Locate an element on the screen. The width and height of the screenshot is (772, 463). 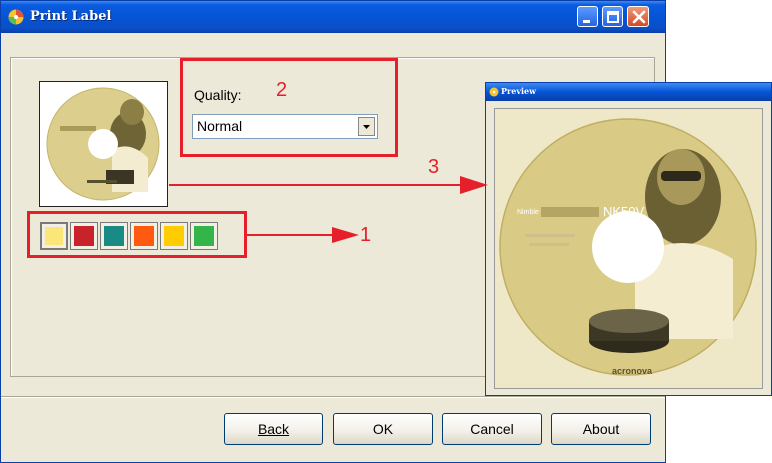
disc-thumbnail-image is located at coordinates (103, 144).